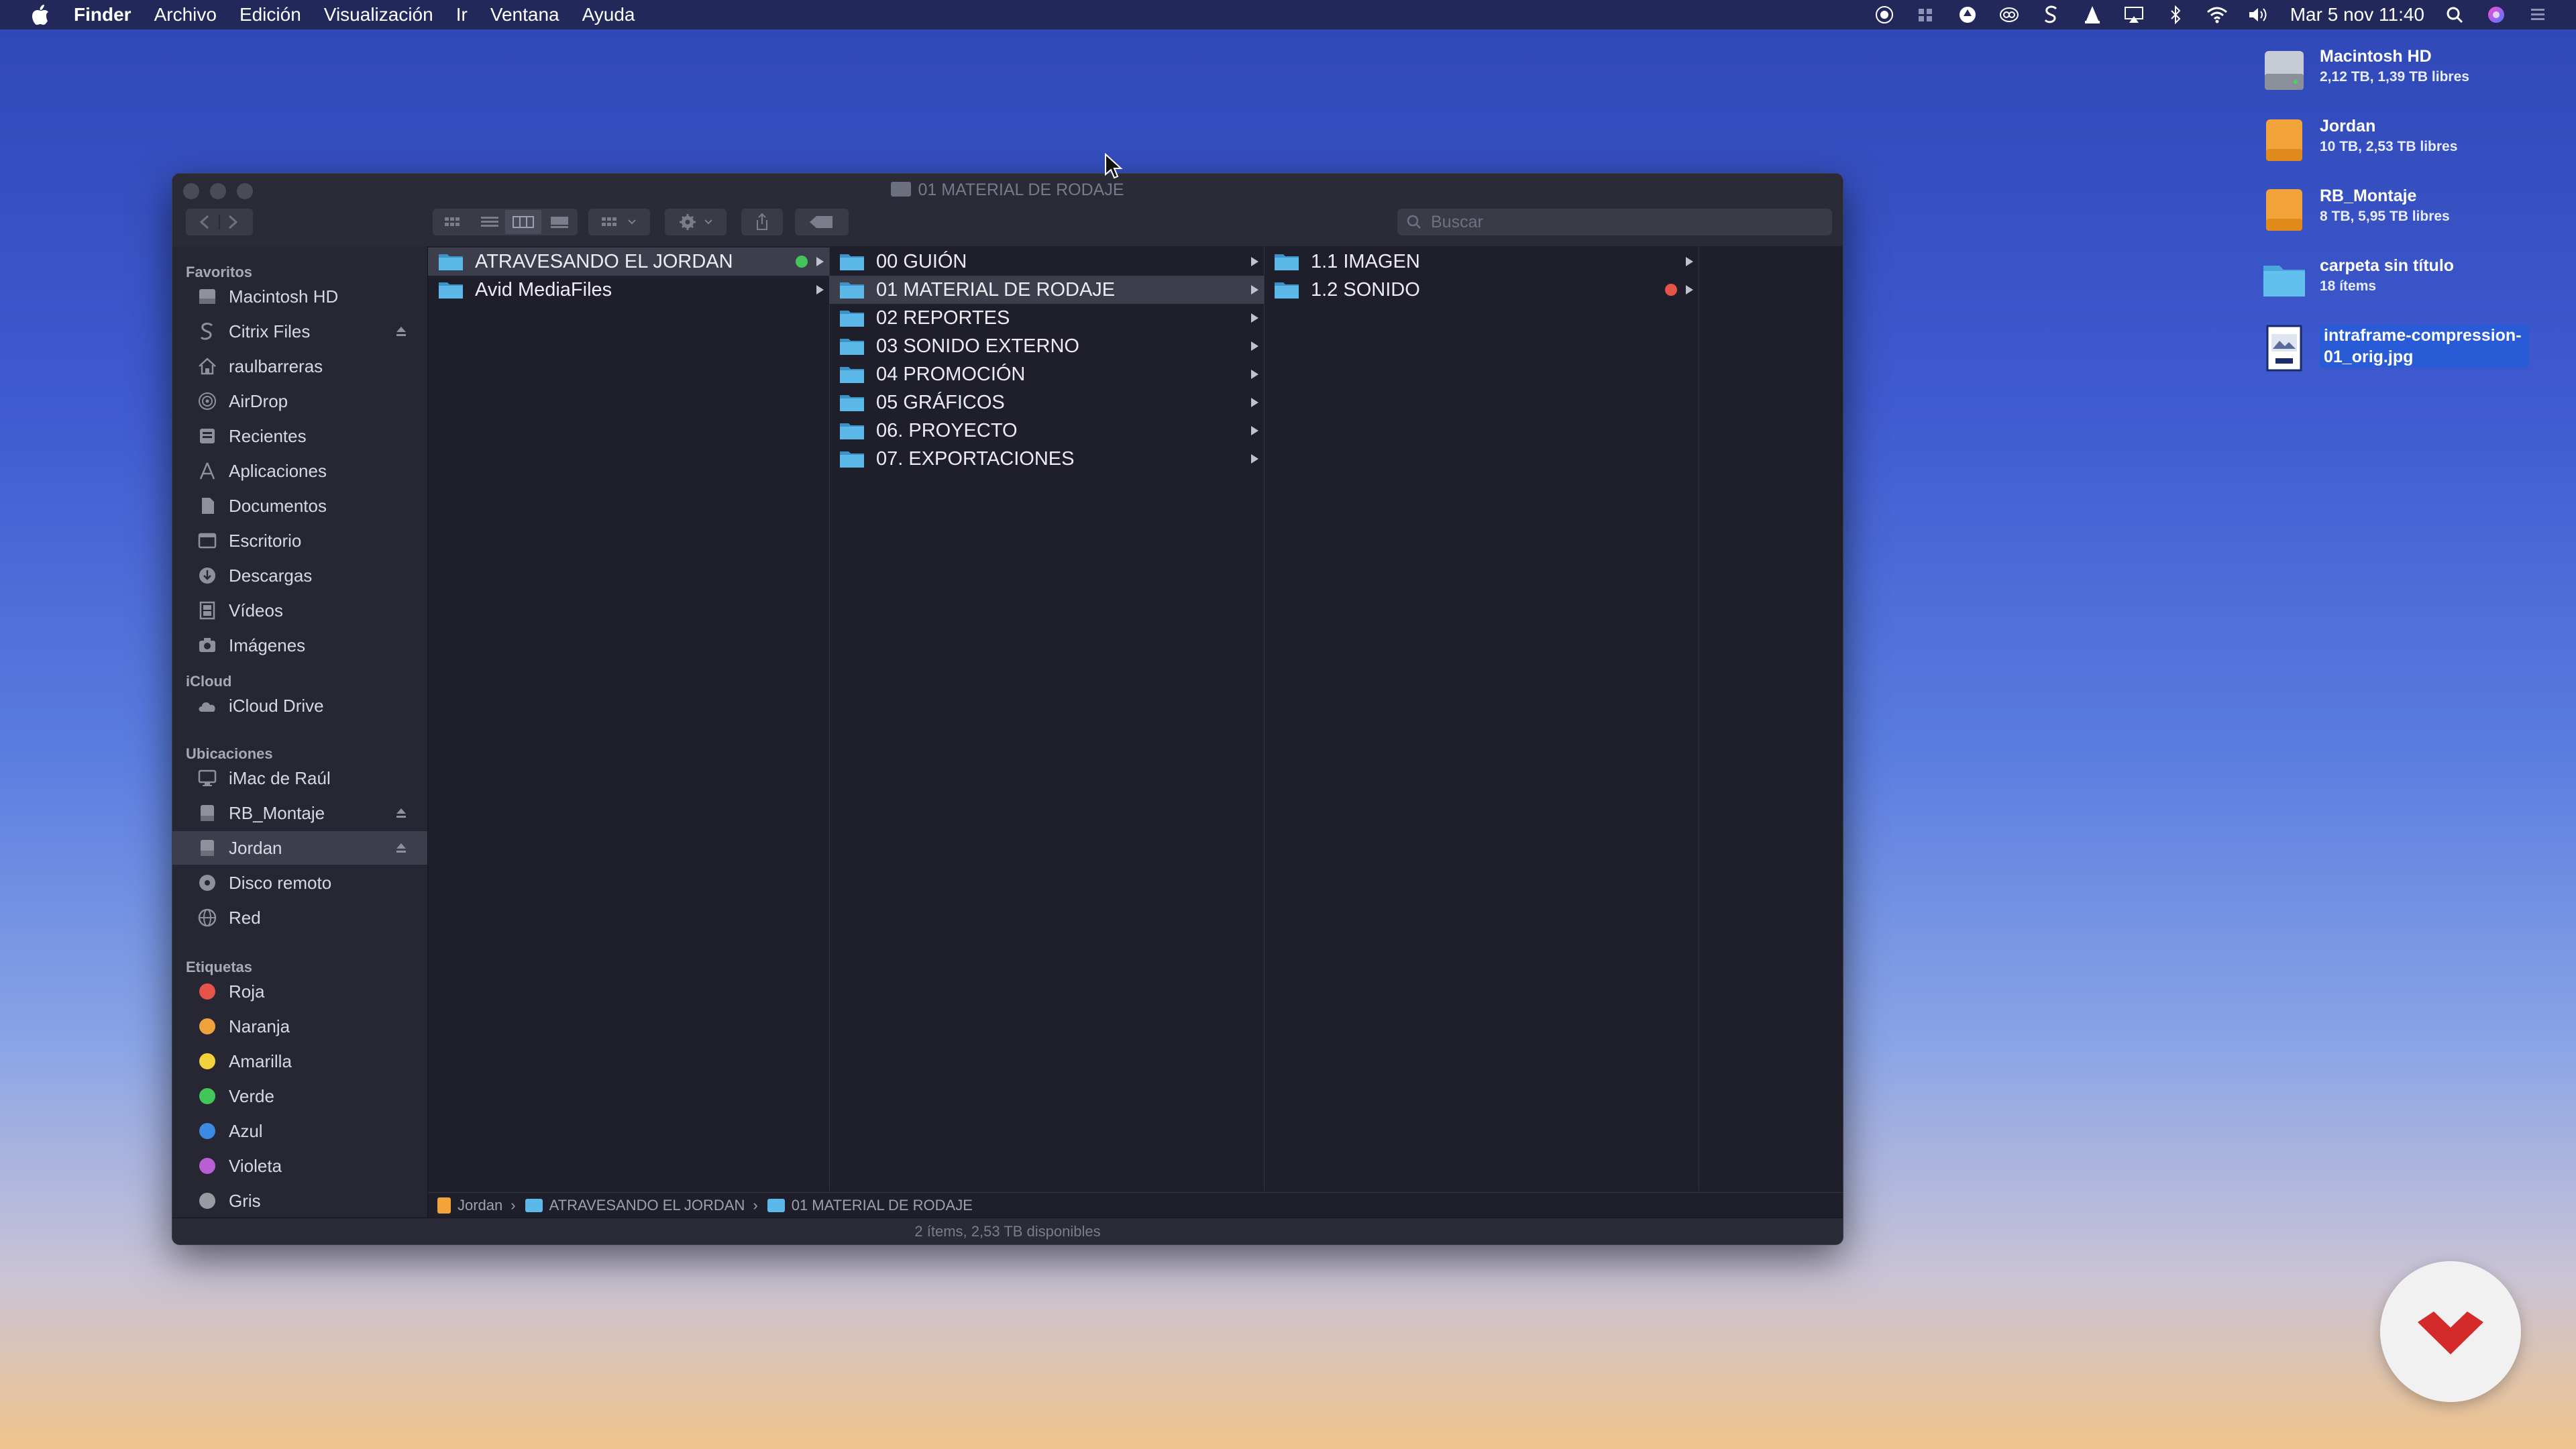 This screenshot has height=1449, width=2576. Describe the element at coordinates (1046, 459) in the screenshot. I see `list-item: 07. EXPORTACIONES` at that location.